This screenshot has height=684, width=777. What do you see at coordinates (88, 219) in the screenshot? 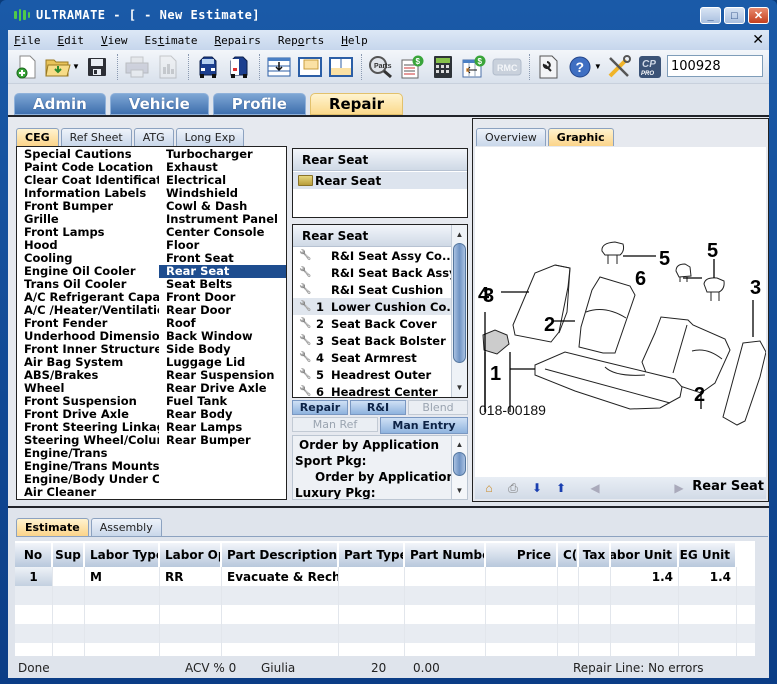
I see `ceg-list-item: Grille` at bounding box center [88, 219].